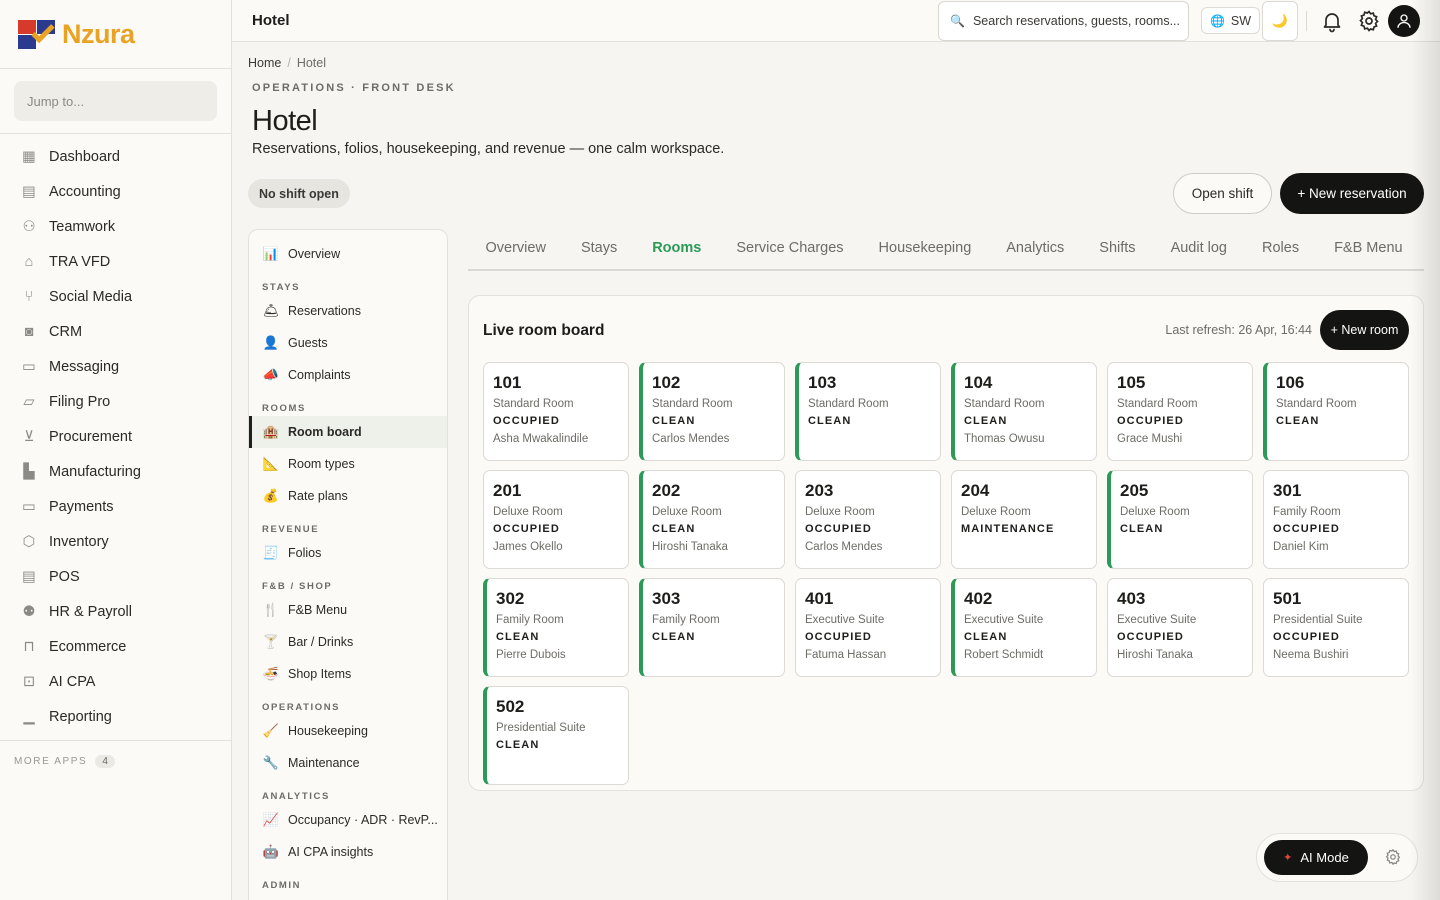 This screenshot has width=1440, height=900. Describe the element at coordinates (115, 576) in the screenshot. I see `sidebar-item-pos: ▤ POS` at that location.